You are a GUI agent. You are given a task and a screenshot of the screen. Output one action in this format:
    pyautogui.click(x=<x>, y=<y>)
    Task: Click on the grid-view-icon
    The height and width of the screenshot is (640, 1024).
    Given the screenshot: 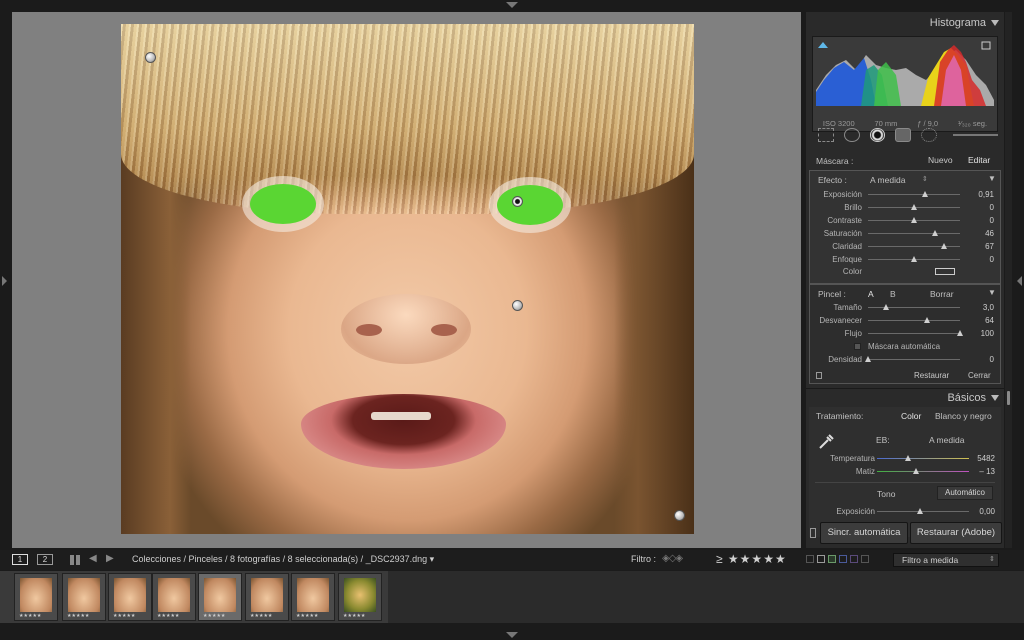 What is the action you would take?
    pyautogui.click(x=75, y=560)
    